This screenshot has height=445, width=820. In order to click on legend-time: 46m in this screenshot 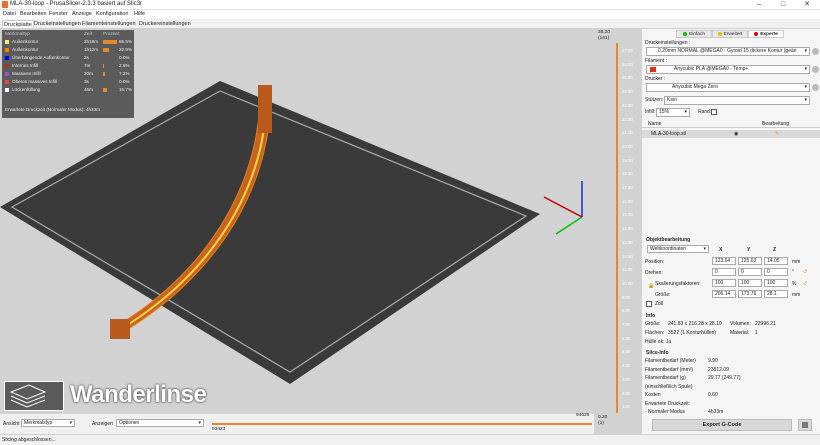, I will do `click(88, 89)`.